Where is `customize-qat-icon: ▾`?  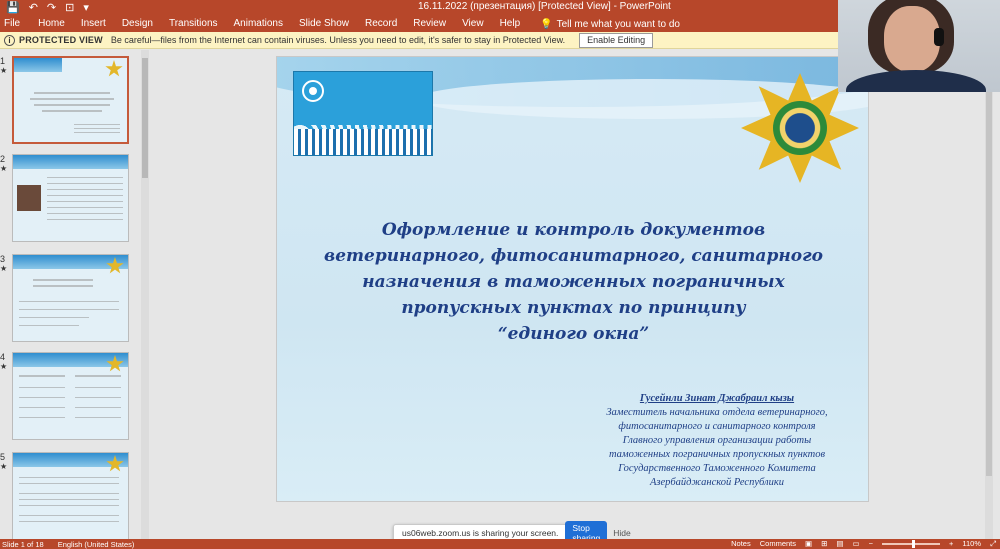 customize-qat-icon: ▾ is located at coordinates (86, 8).